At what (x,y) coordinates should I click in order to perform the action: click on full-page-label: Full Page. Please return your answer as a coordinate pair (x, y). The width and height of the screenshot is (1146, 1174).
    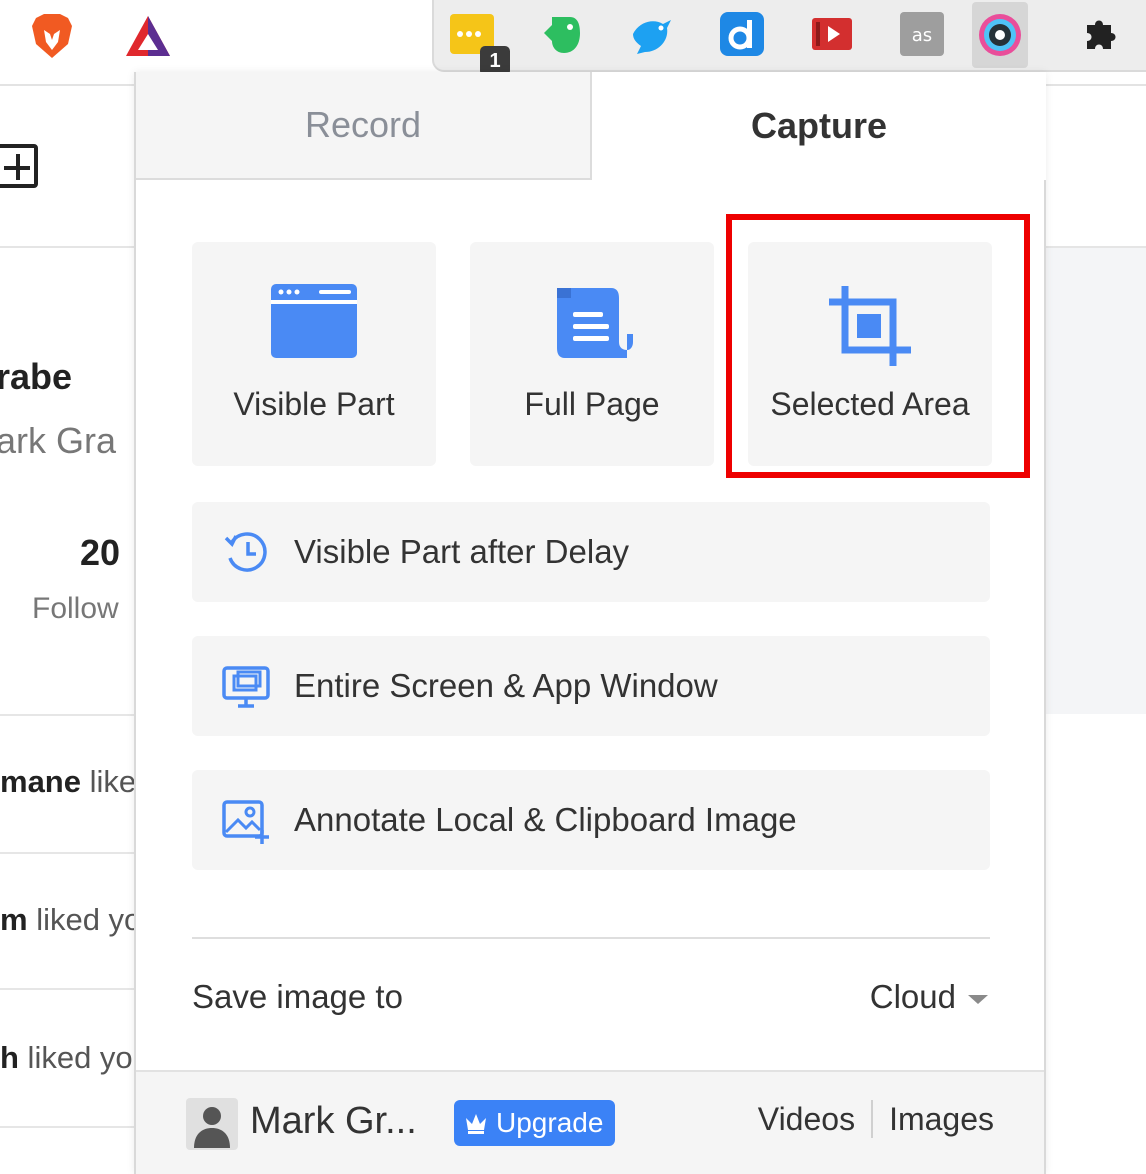
    Looking at the image, I should click on (592, 404).